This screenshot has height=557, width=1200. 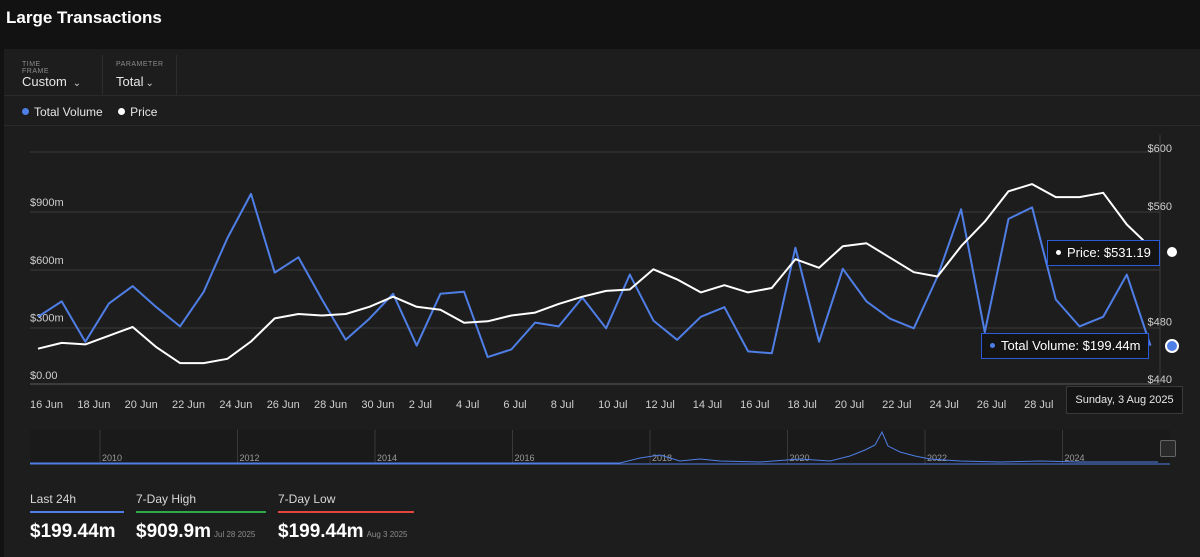 What do you see at coordinates (801, 405) in the screenshot?
I see `x-tick-label: 18 Jul` at bounding box center [801, 405].